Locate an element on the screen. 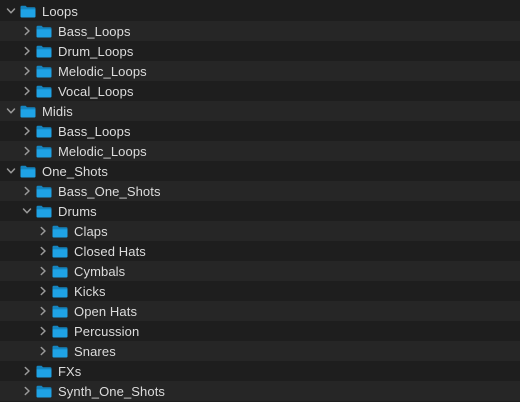 The image size is (520, 402). tree-row-label: Percussion is located at coordinates (107, 331).